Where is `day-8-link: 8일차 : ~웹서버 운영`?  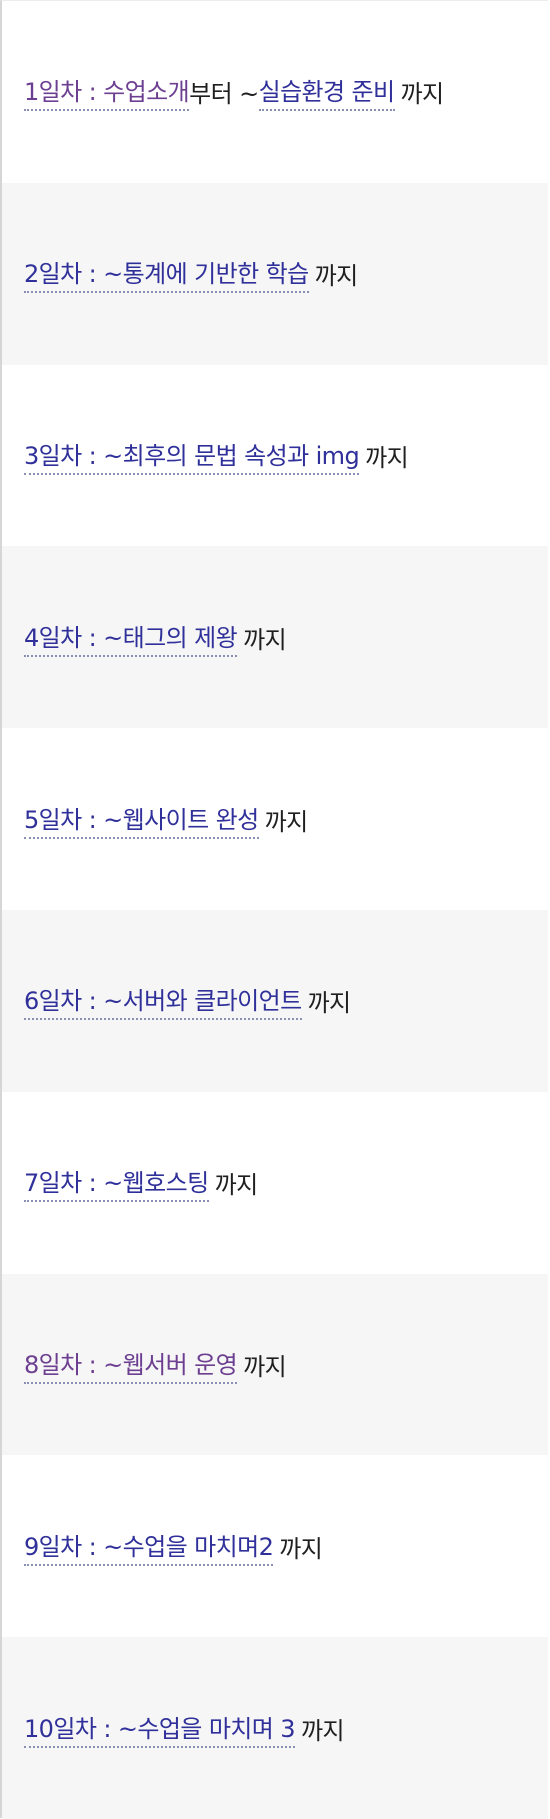 day-8-link: 8일차 : ~웹서버 운영 is located at coordinates (131, 1364).